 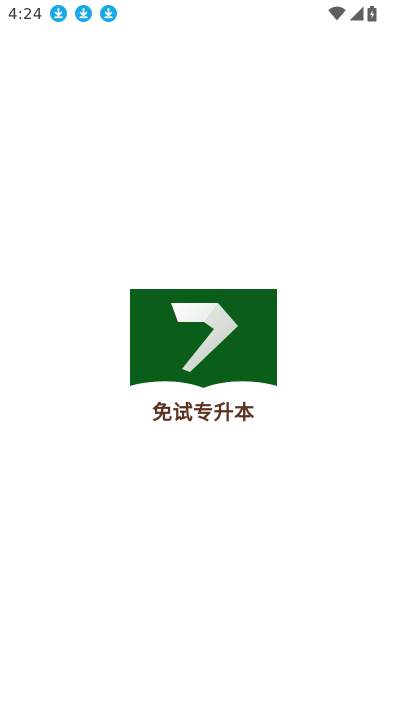 I want to click on battery-charging-icon, so click(x=372, y=13).